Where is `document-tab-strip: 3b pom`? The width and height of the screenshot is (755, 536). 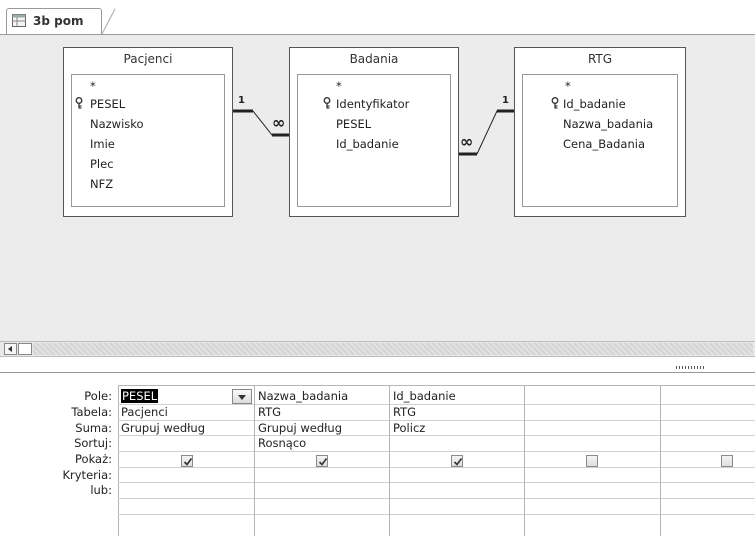 document-tab-strip: 3b pom is located at coordinates (377, 17).